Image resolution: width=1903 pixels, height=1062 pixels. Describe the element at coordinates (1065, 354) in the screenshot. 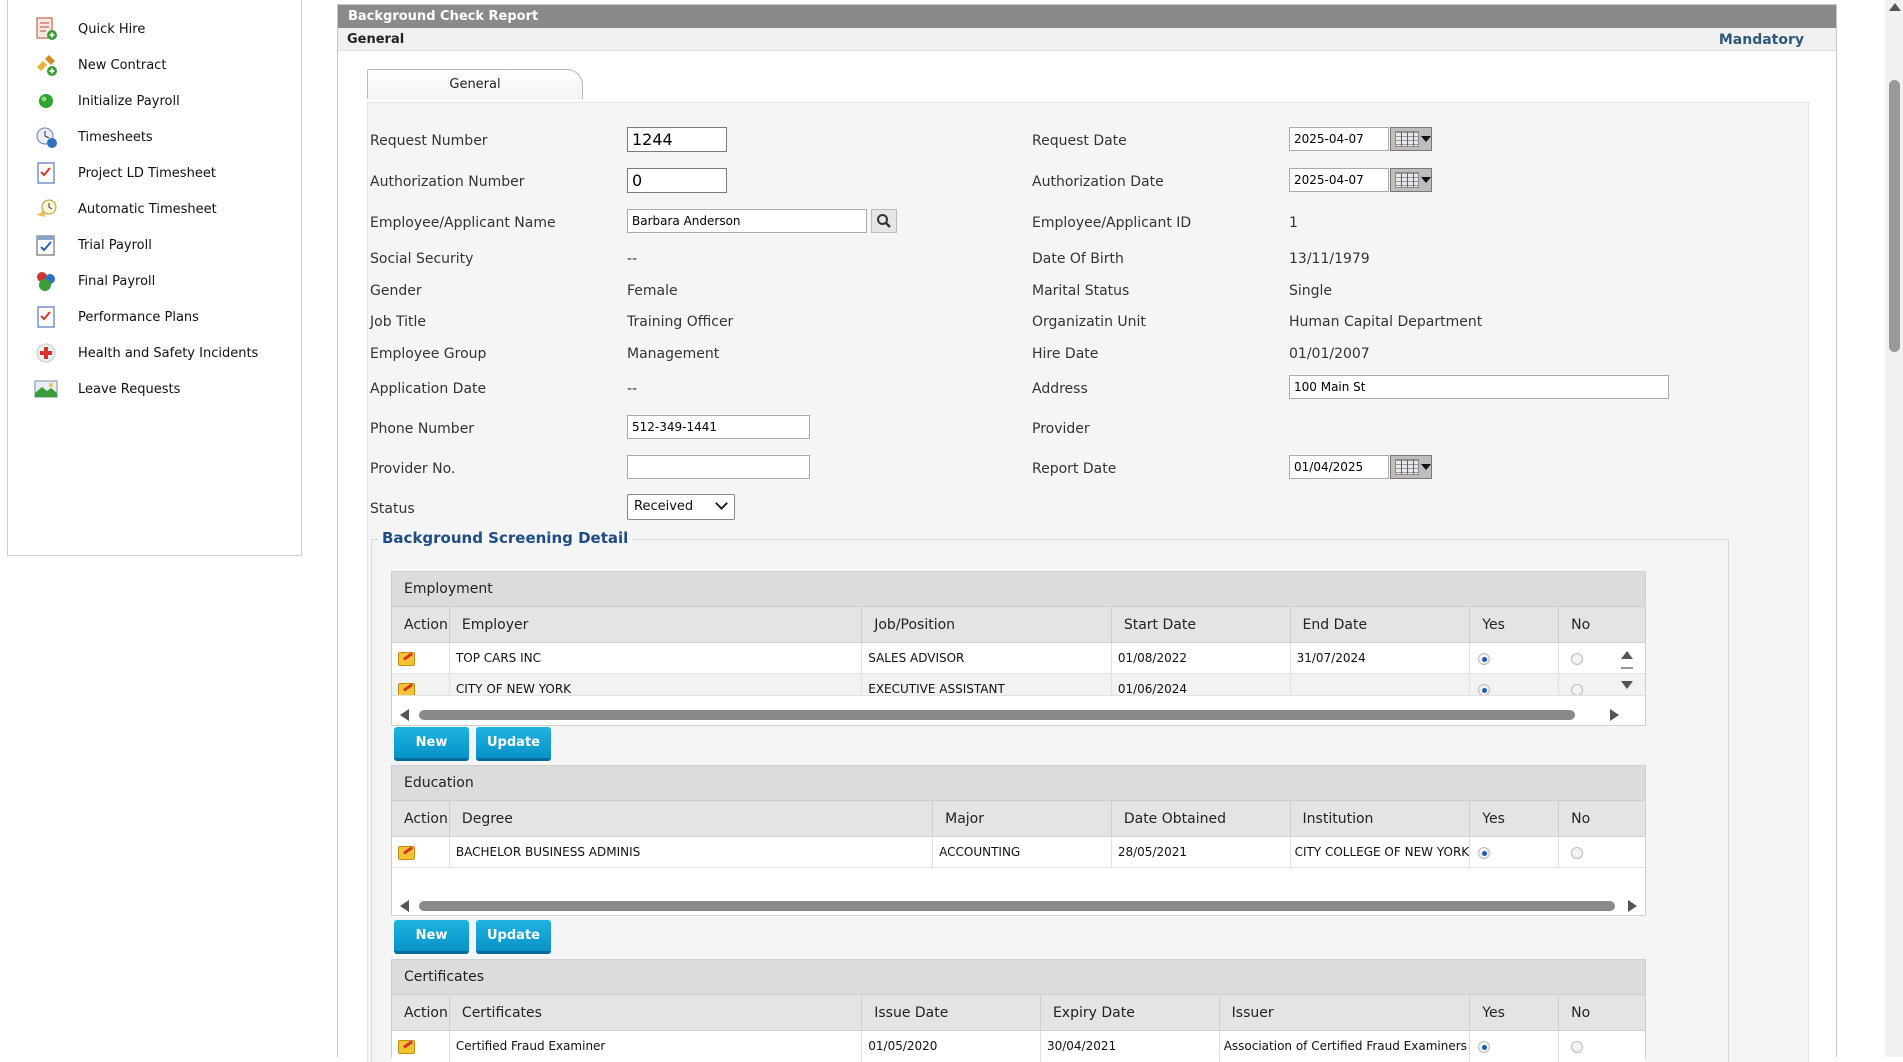

I see `hire-date-label: Hire Date` at that location.